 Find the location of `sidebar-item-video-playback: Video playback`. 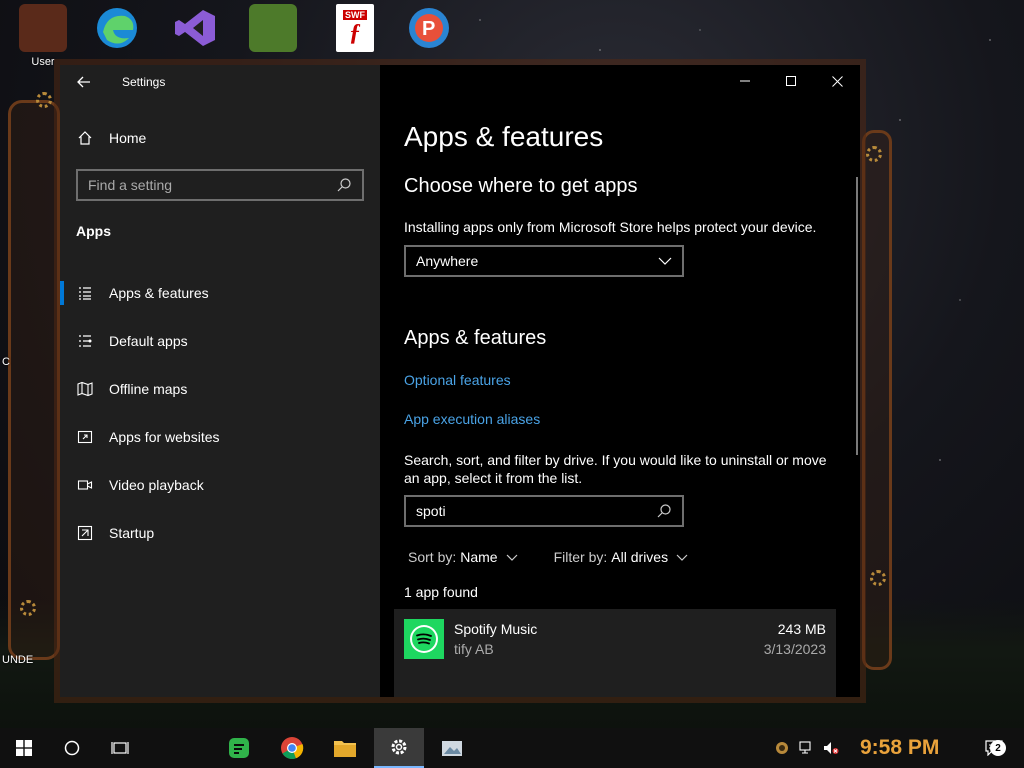

sidebar-item-video-playback: Video playback is located at coordinates (220, 485).